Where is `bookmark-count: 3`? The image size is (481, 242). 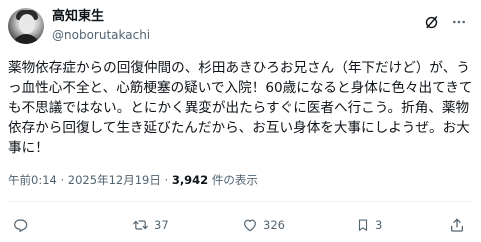
bookmark-count: 3 is located at coordinates (379, 225).